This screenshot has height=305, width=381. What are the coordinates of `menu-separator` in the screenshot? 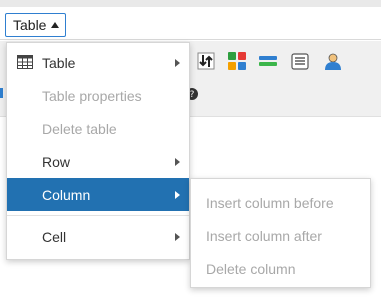 It's located at (98, 215).